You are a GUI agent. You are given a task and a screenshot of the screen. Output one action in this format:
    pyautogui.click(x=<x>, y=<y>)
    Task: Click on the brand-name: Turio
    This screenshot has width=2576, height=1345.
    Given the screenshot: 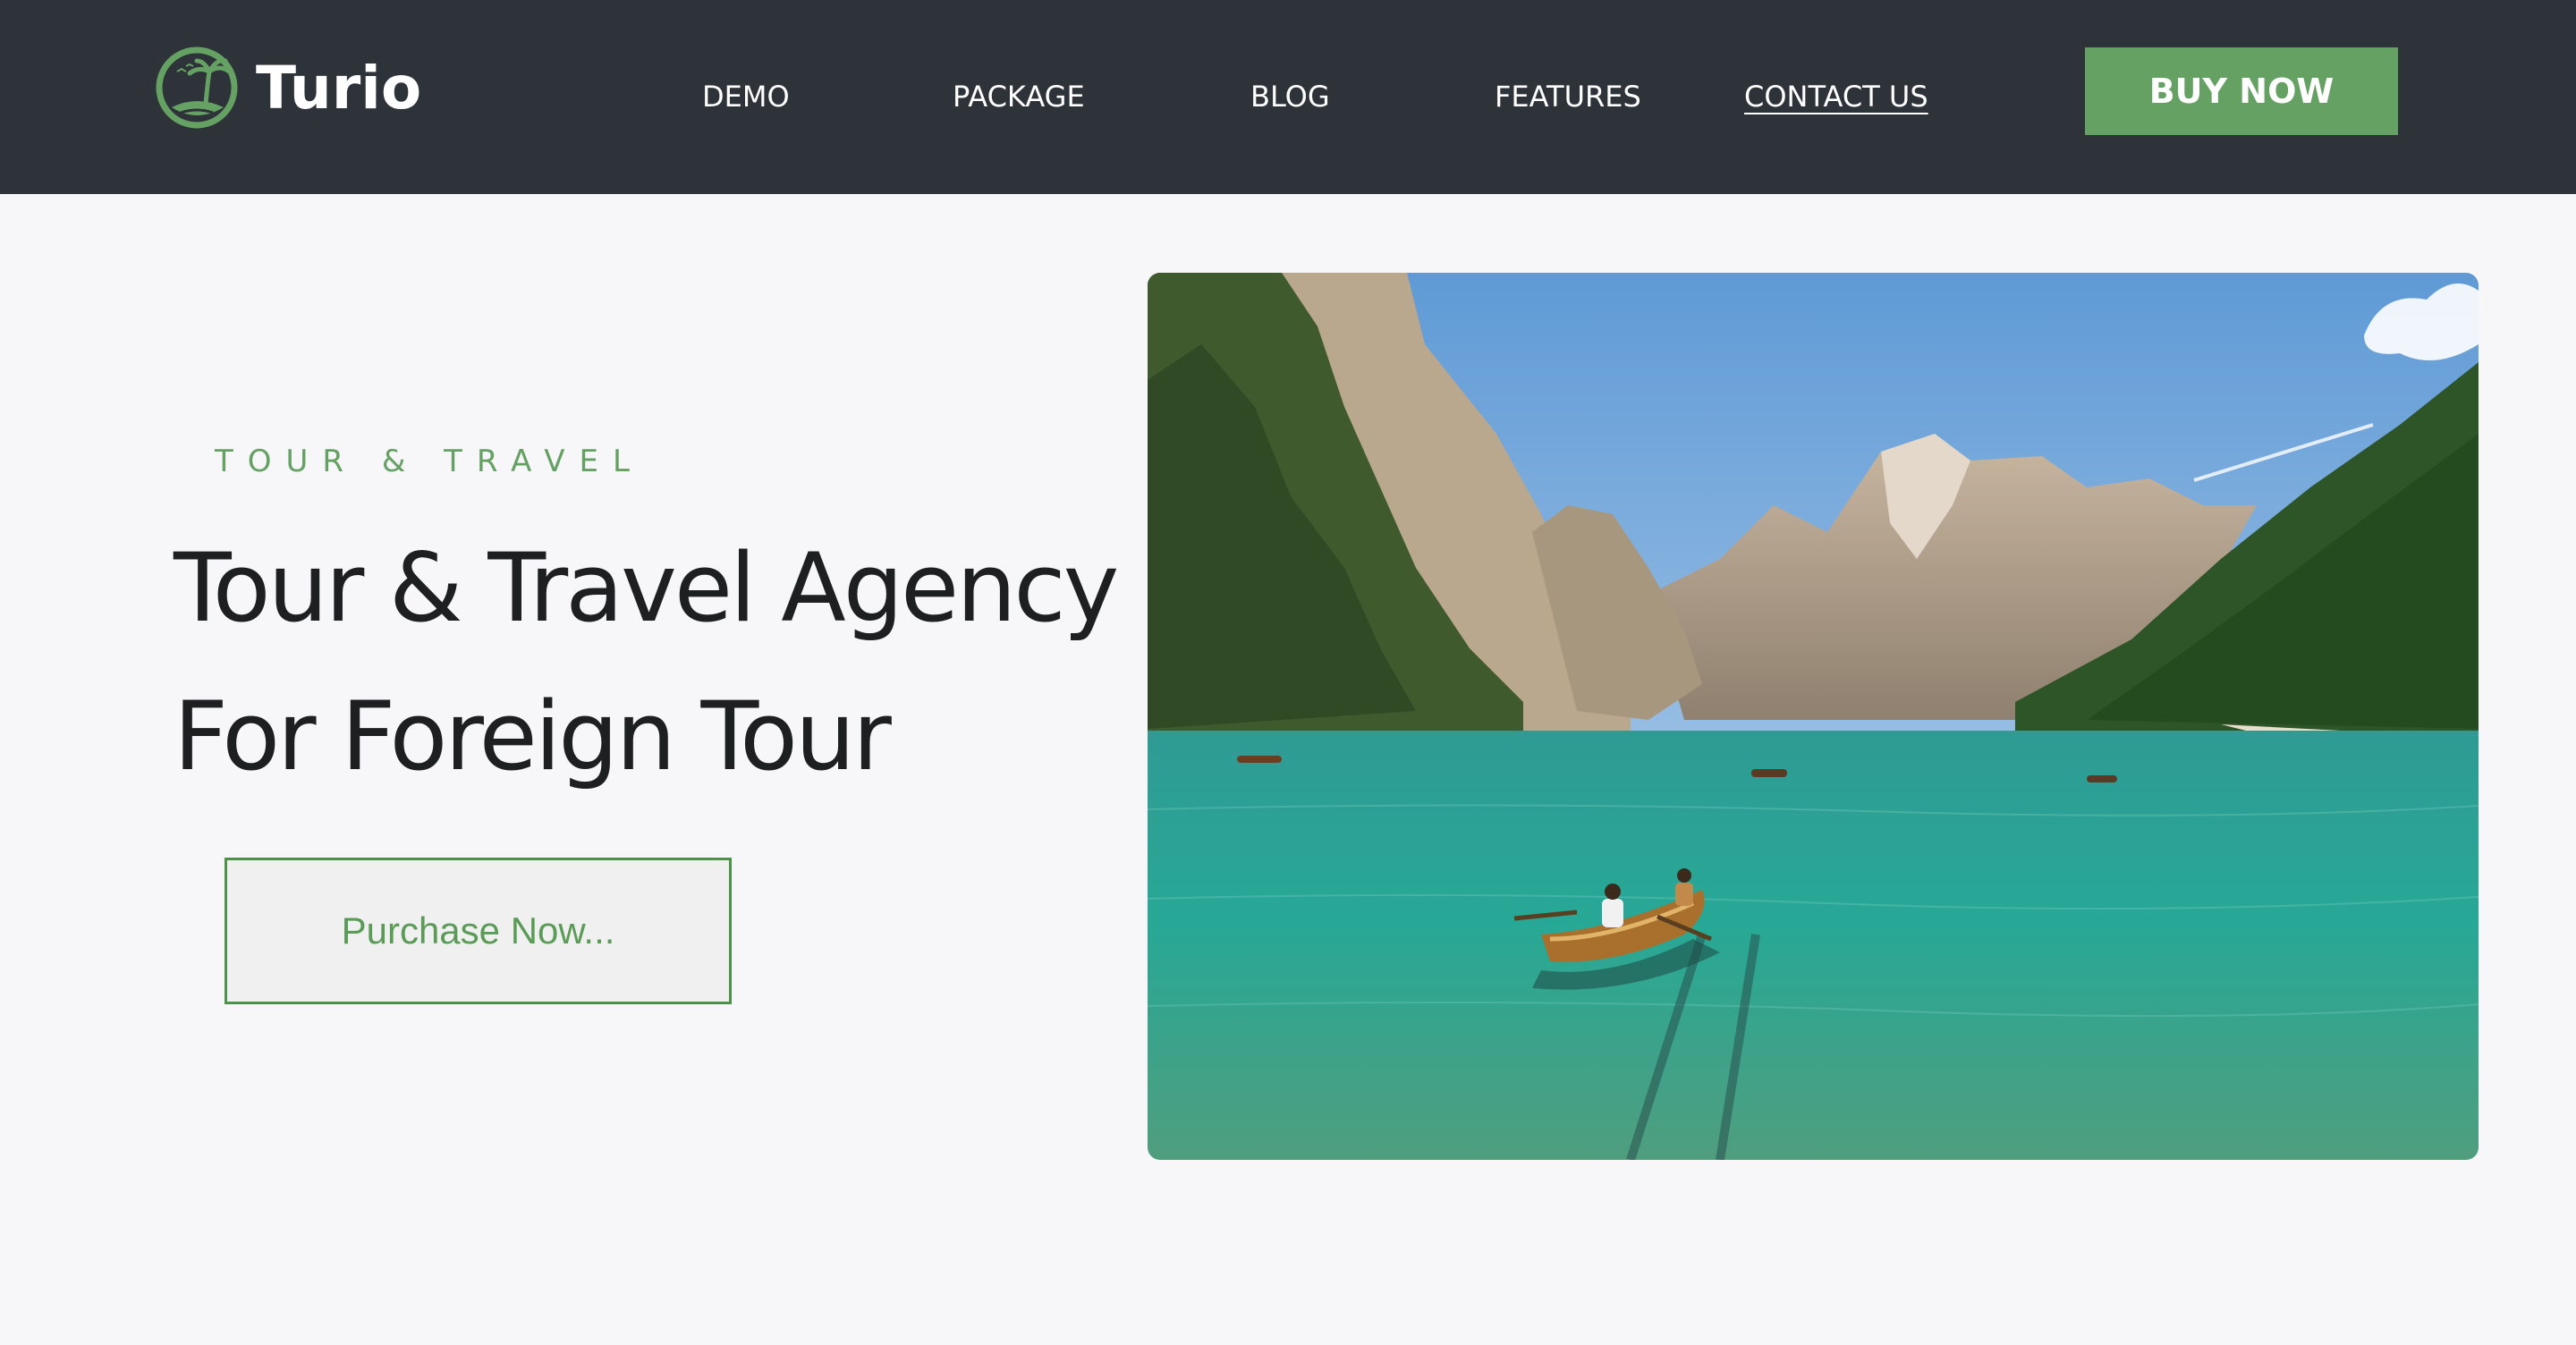 What is the action you would take?
    pyautogui.click(x=339, y=88)
    